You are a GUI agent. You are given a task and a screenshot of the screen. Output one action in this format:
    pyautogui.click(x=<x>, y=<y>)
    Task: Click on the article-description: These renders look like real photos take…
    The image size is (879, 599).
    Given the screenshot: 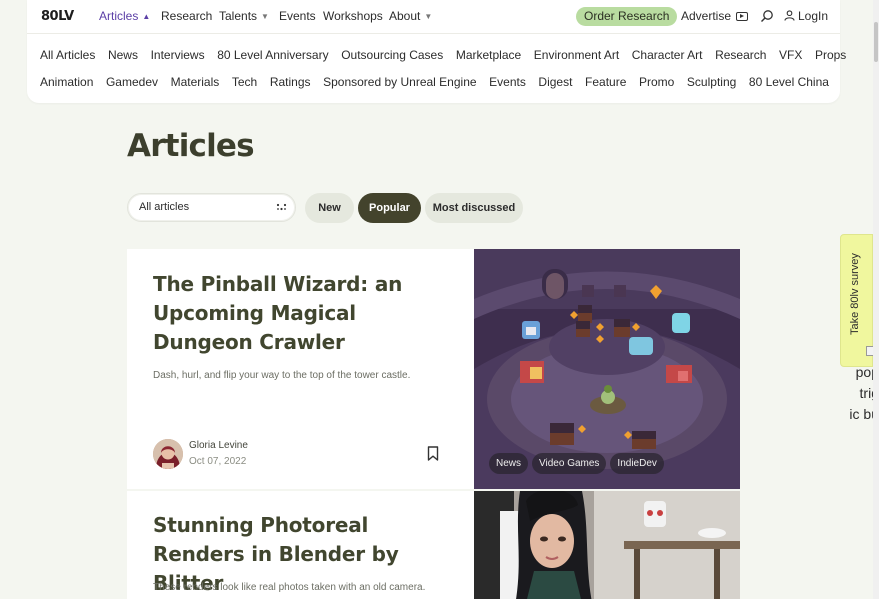 What is the action you would take?
    pyautogui.click(x=289, y=587)
    